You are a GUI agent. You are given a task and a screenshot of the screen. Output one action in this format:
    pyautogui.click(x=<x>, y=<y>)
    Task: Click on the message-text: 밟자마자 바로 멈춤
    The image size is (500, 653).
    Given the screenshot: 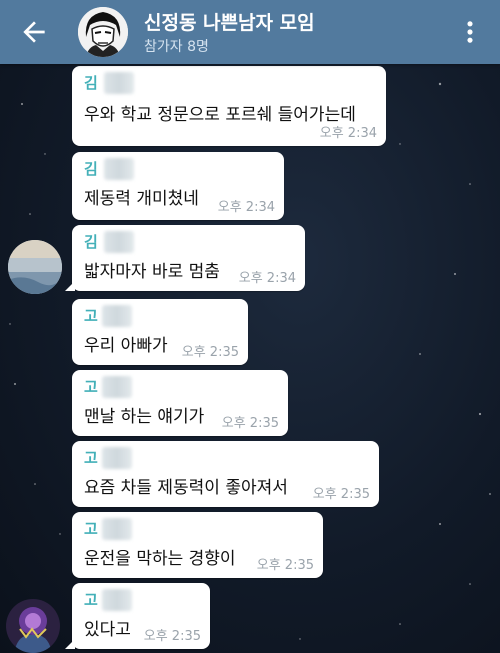 What is the action you would take?
    pyautogui.click(x=152, y=272)
    